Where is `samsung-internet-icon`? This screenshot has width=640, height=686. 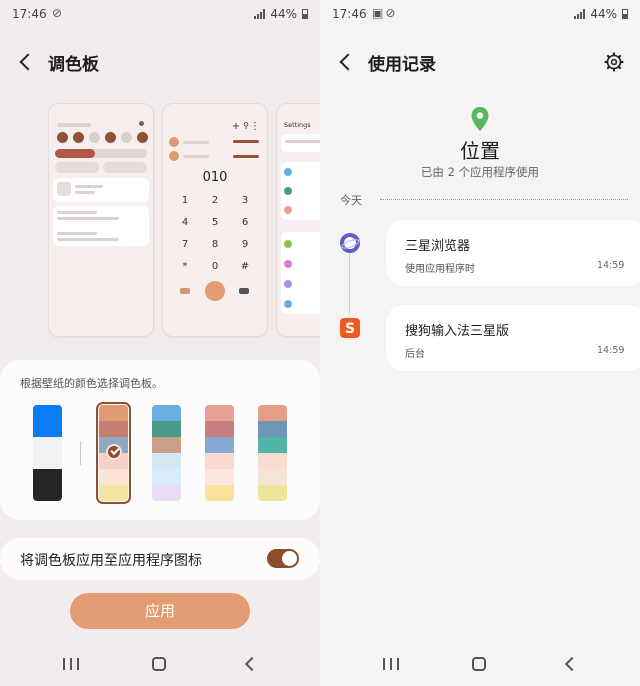 samsung-internet-icon is located at coordinates (350, 243).